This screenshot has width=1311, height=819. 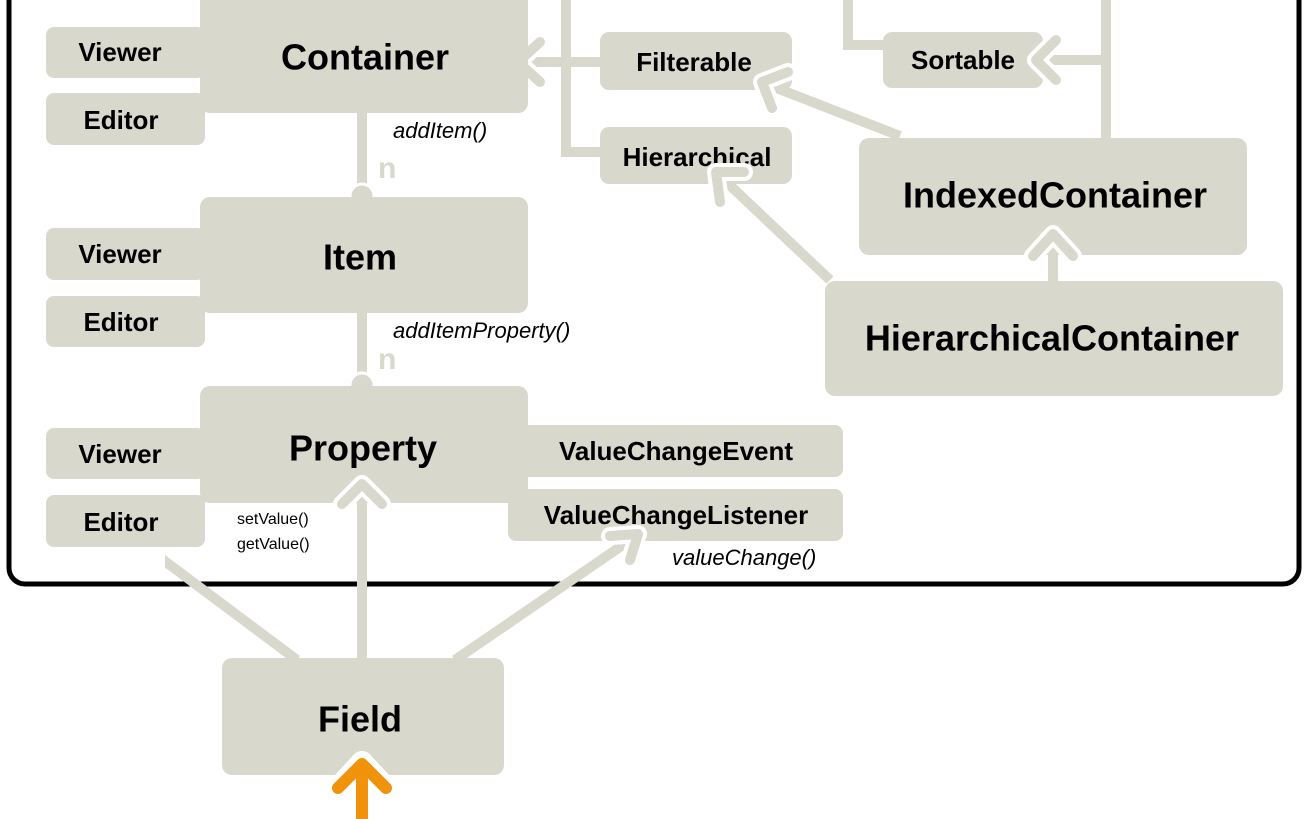 I want to click on container-editor-node: Editor, so click(x=125, y=119).